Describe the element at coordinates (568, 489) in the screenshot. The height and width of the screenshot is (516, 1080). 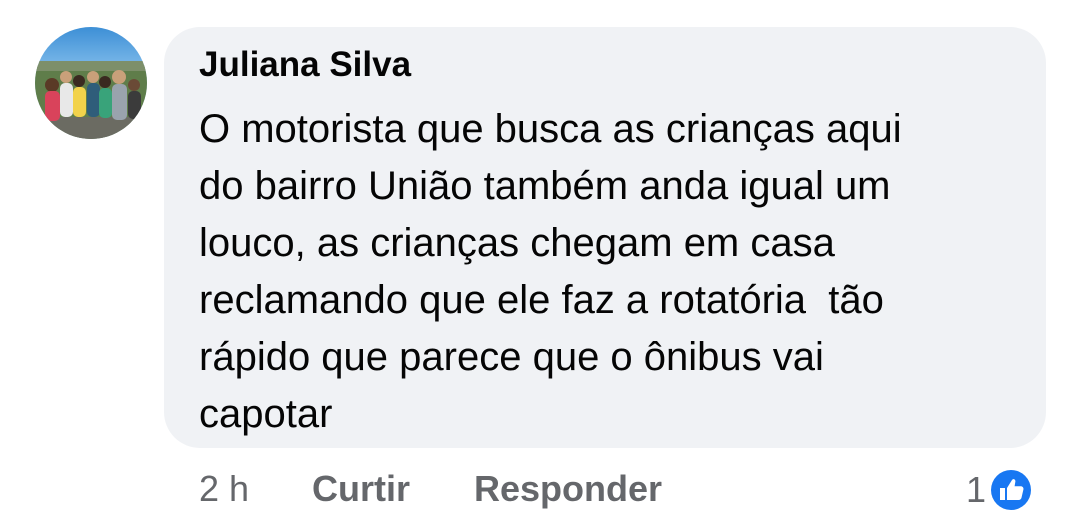
I see `reply-button: Responder` at that location.